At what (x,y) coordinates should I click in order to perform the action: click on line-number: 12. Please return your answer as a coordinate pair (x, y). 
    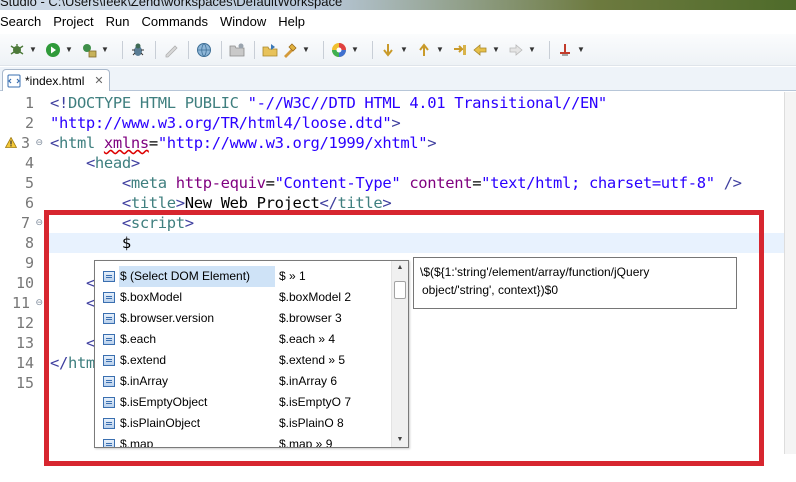
    Looking at the image, I should click on (24, 323).